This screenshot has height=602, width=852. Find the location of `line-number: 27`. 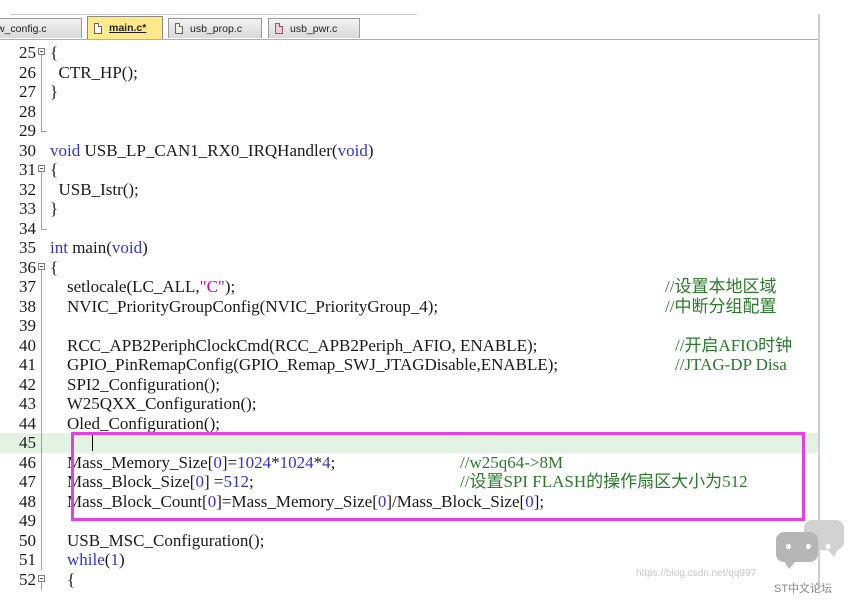

line-number: 27 is located at coordinates (27, 91).